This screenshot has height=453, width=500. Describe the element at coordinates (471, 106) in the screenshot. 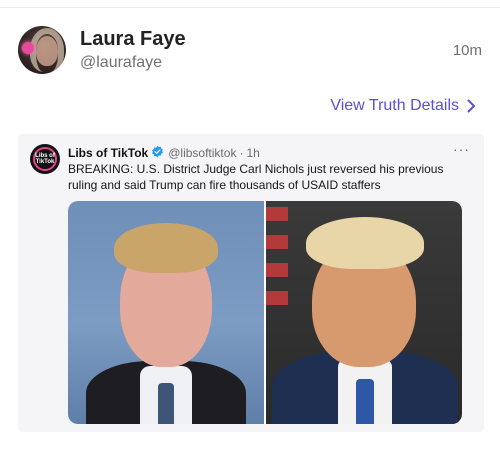

I see `chevron-right-icon` at that location.